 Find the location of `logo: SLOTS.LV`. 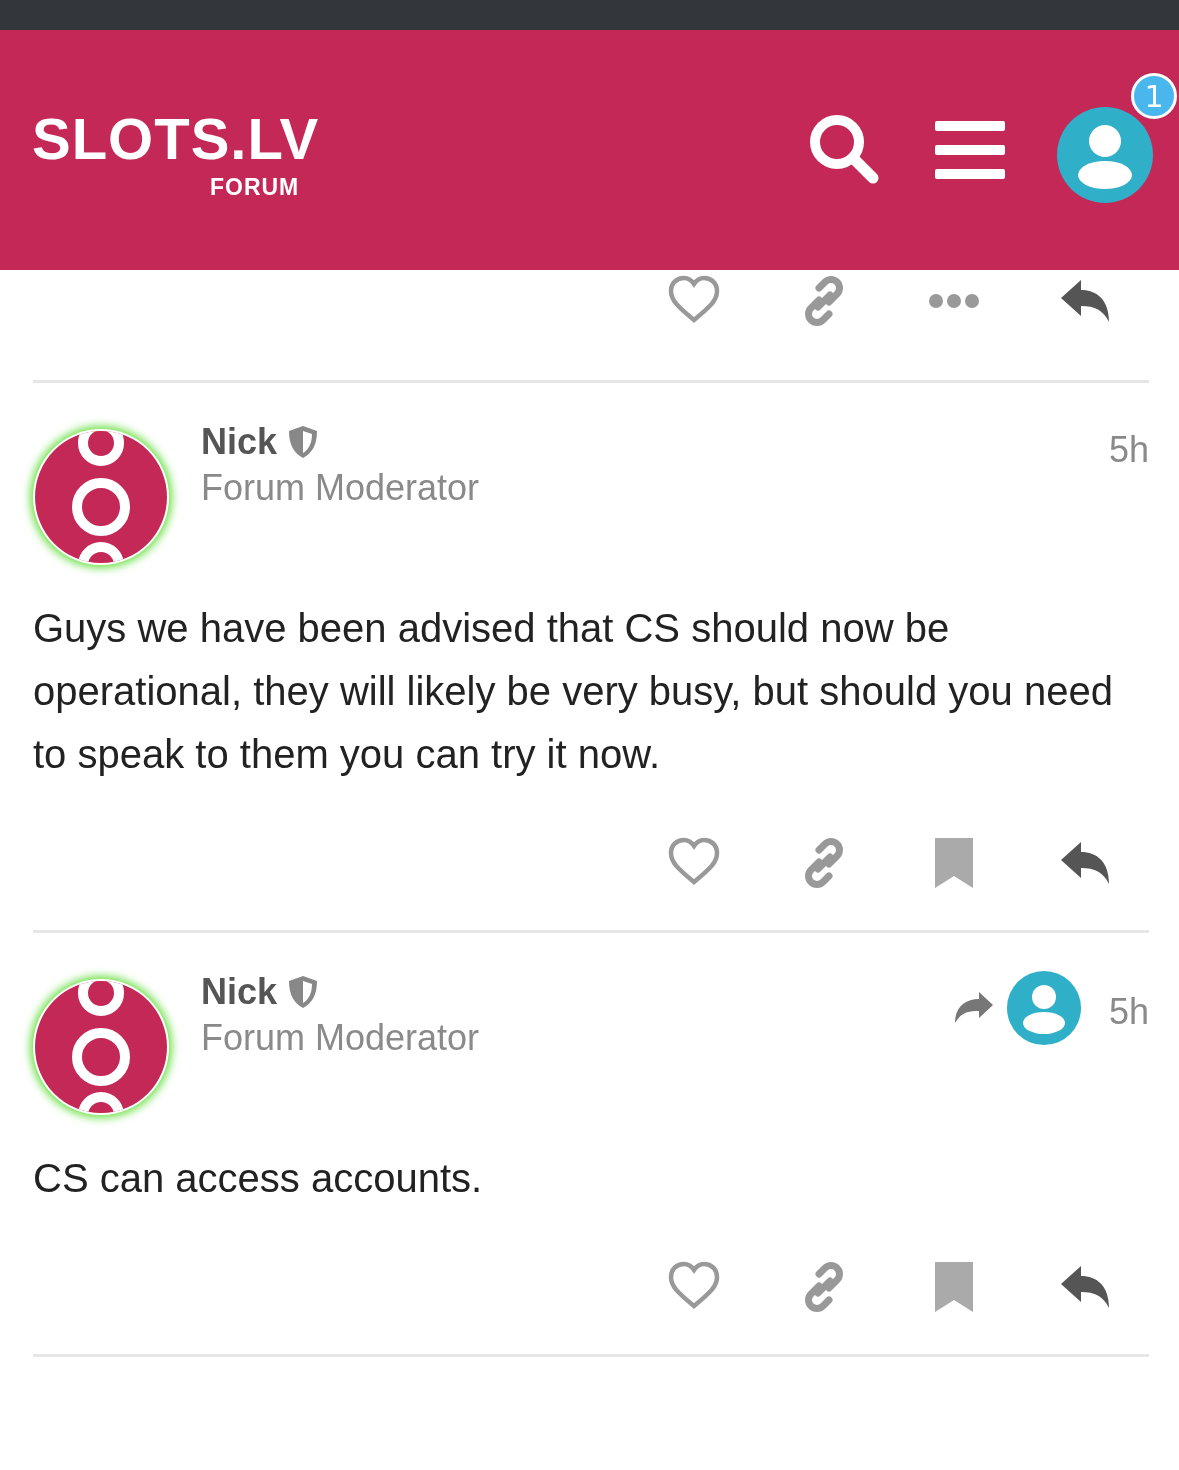

logo: SLOTS.LV is located at coordinates (176, 138).